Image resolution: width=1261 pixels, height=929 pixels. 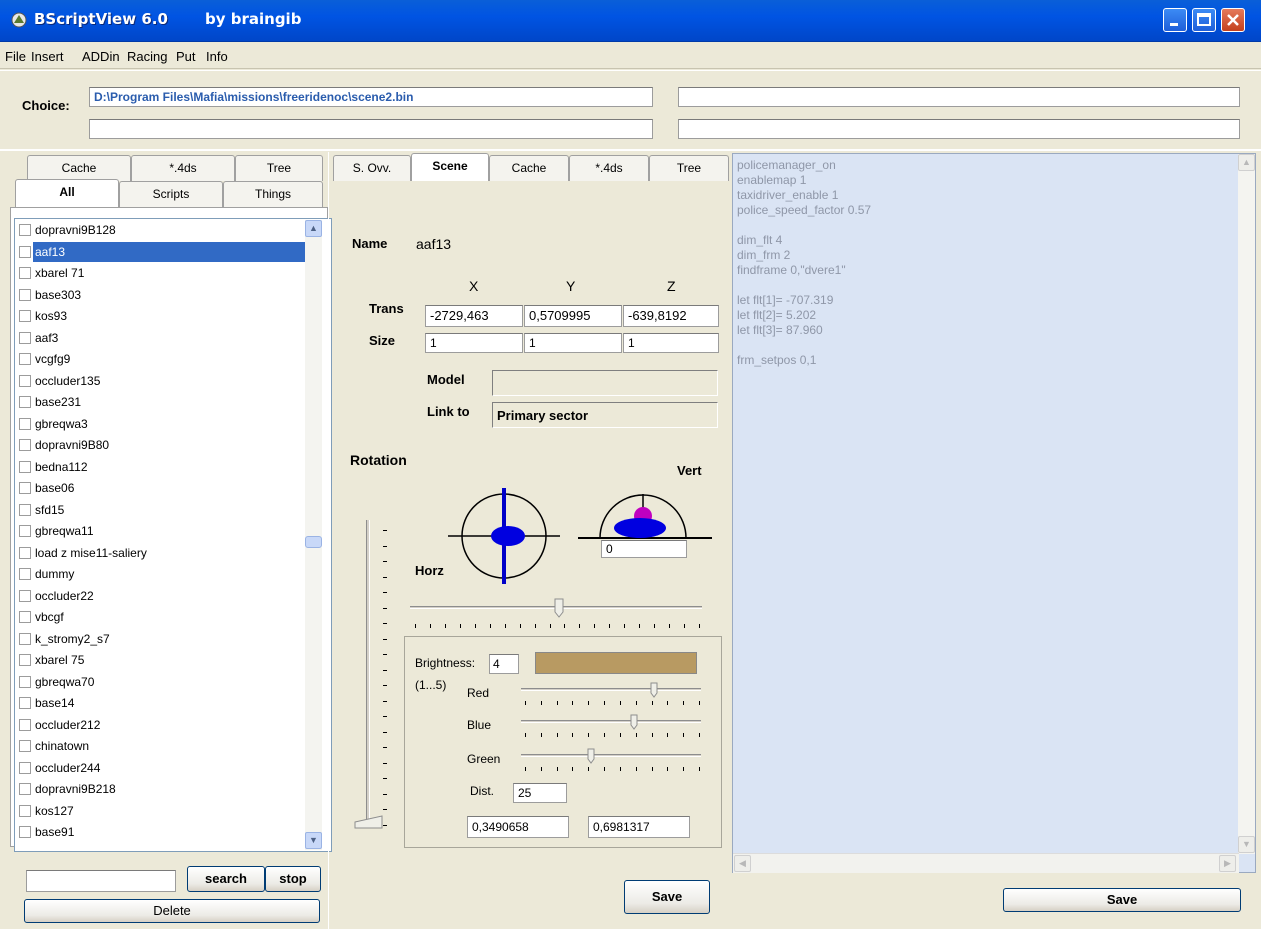 What do you see at coordinates (369, 822) in the screenshot?
I see `vertical-slider-thumb` at bounding box center [369, 822].